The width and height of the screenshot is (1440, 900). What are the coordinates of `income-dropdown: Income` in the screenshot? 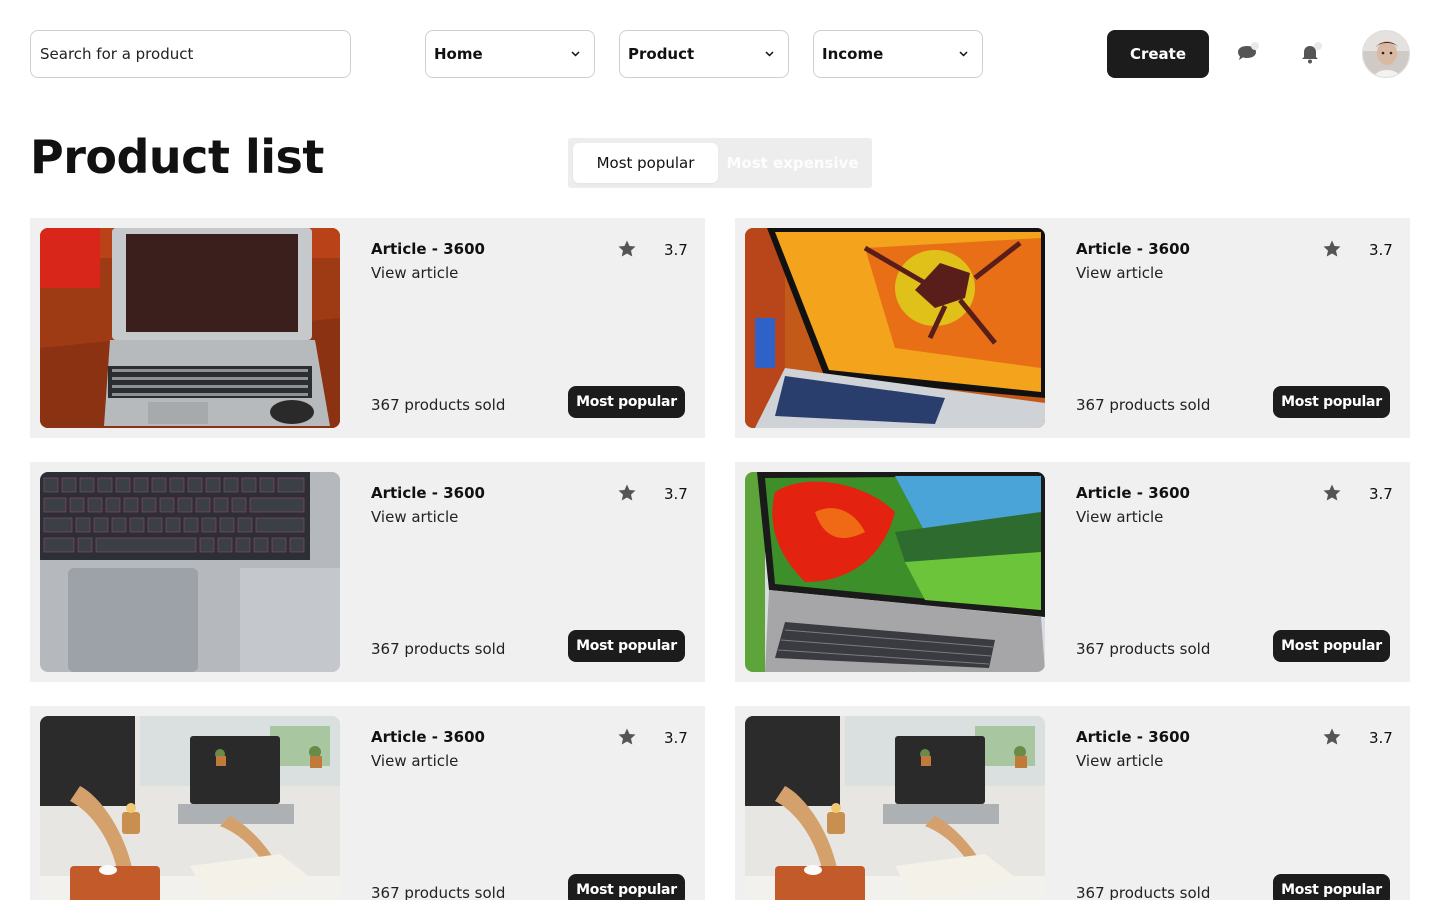 It's located at (898, 54).